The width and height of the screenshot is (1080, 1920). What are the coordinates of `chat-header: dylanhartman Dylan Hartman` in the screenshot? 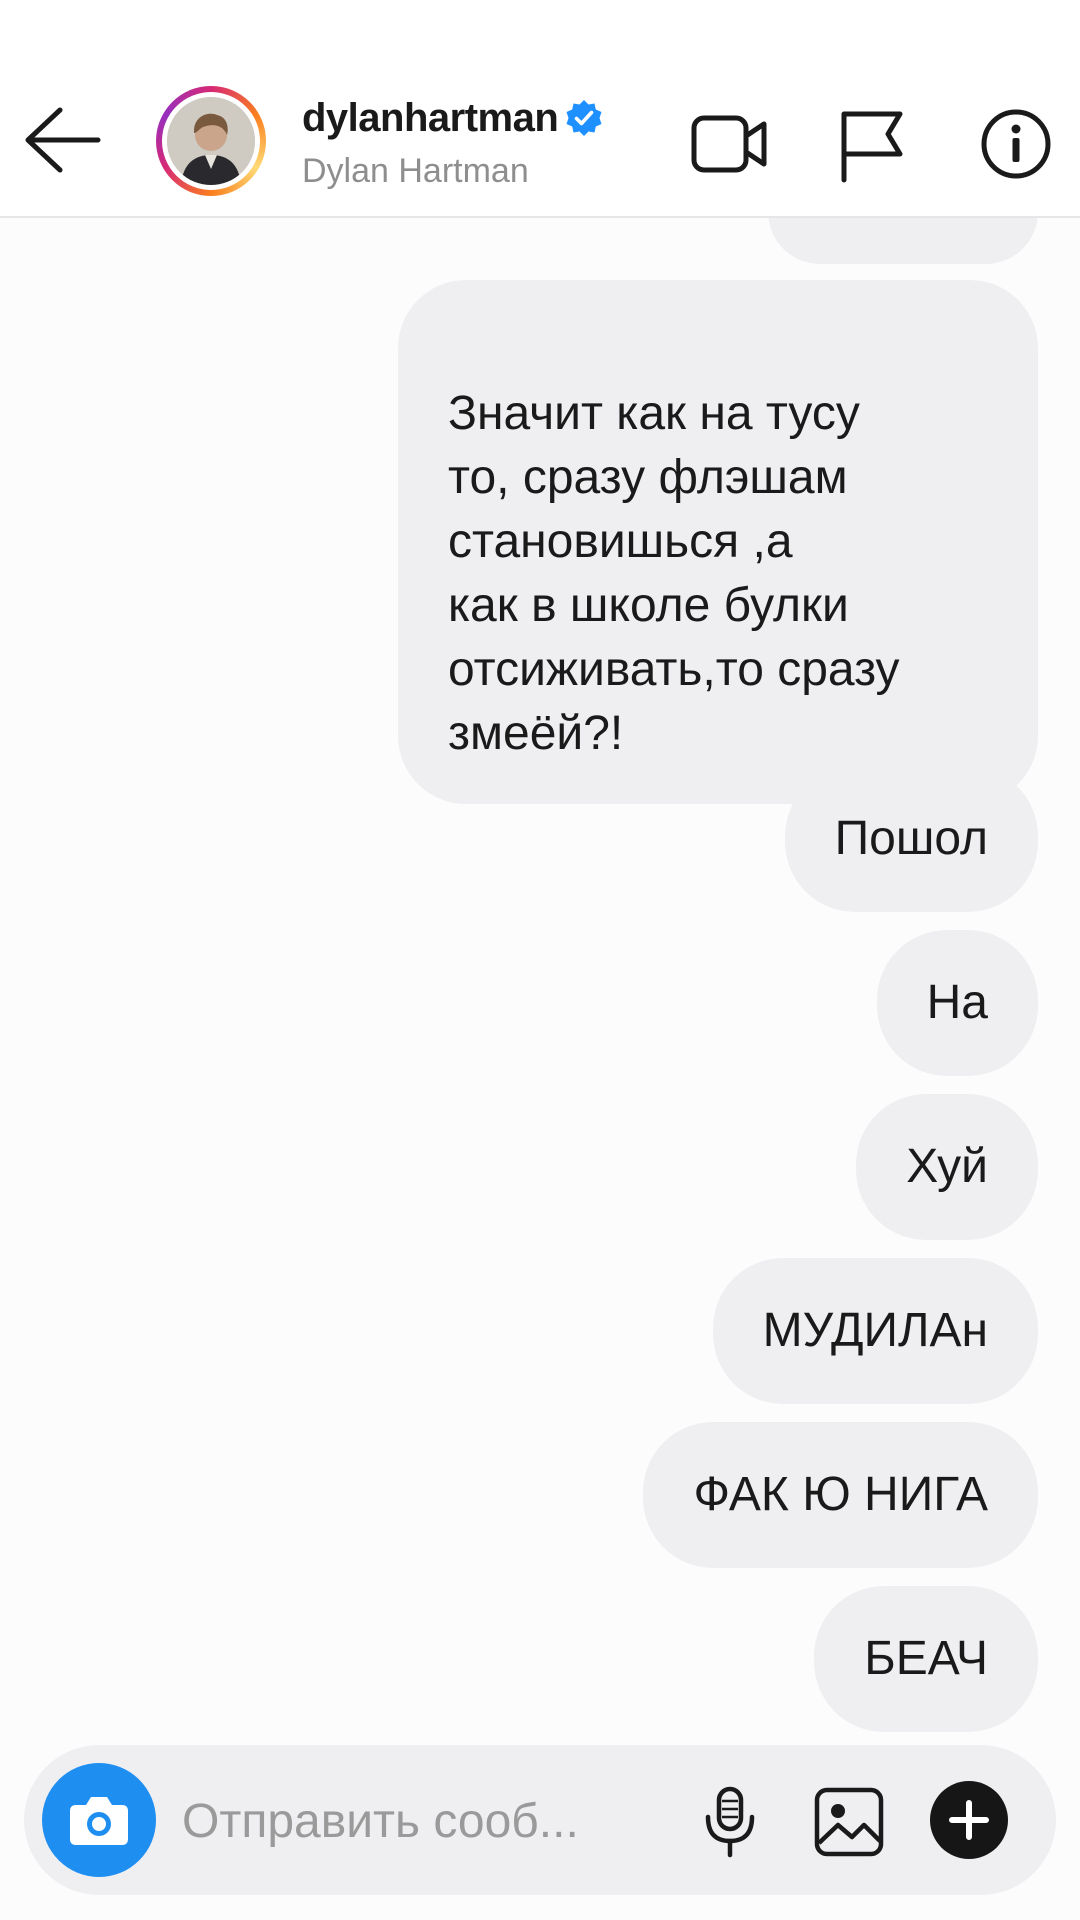 It's located at (540, 109).